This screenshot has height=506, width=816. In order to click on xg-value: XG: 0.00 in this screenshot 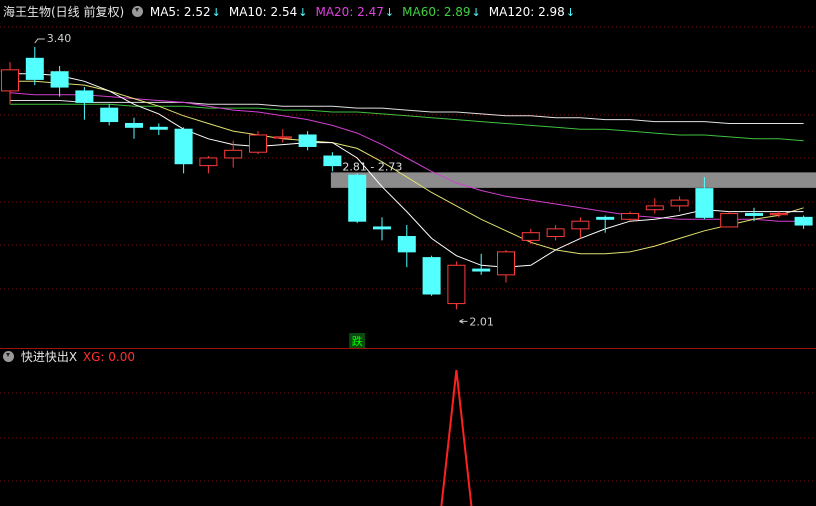, I will do `click(108, 357)`.